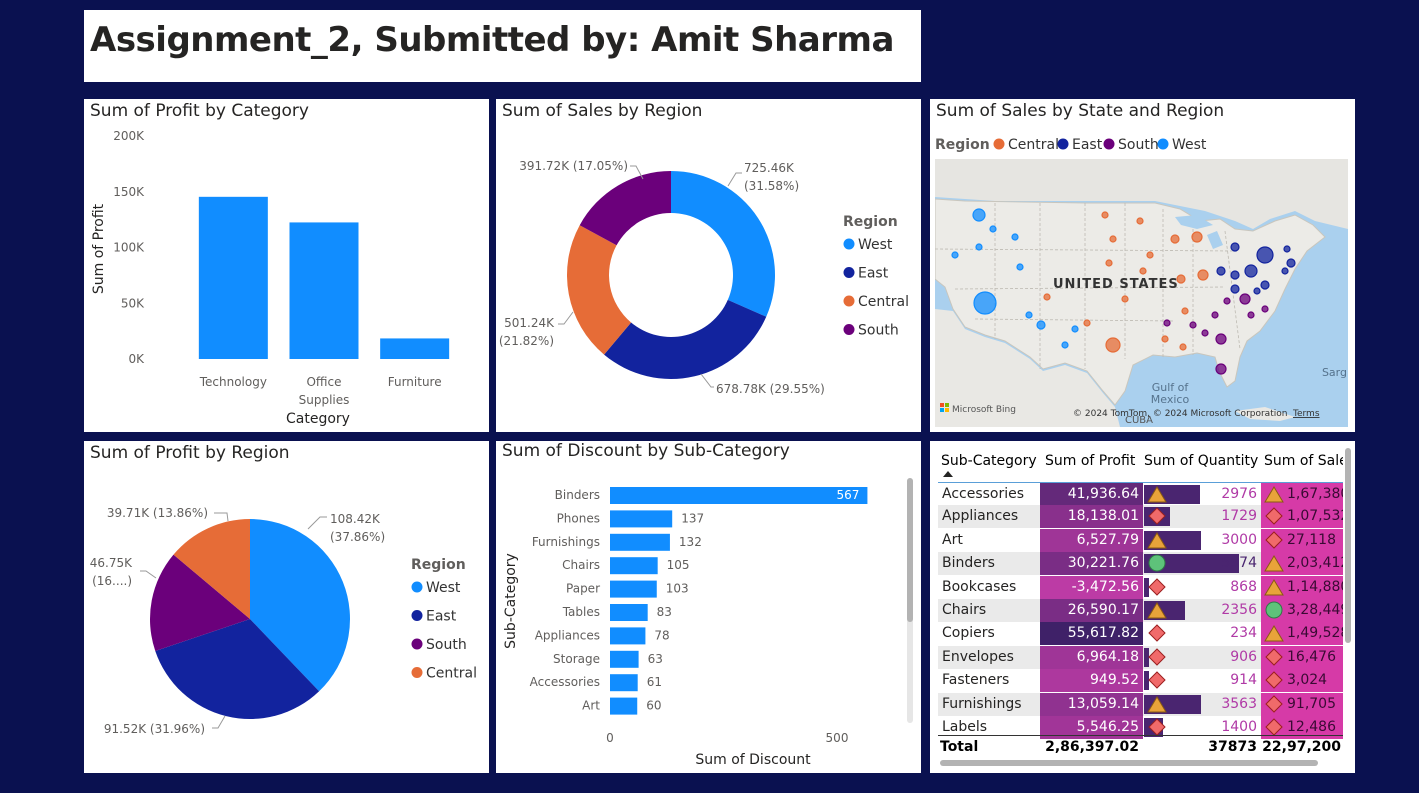 Image resolution: width=1419 pixels, height=793 pixels. I want to click on vertical-scrollbar-thumb, so click(910, 550).